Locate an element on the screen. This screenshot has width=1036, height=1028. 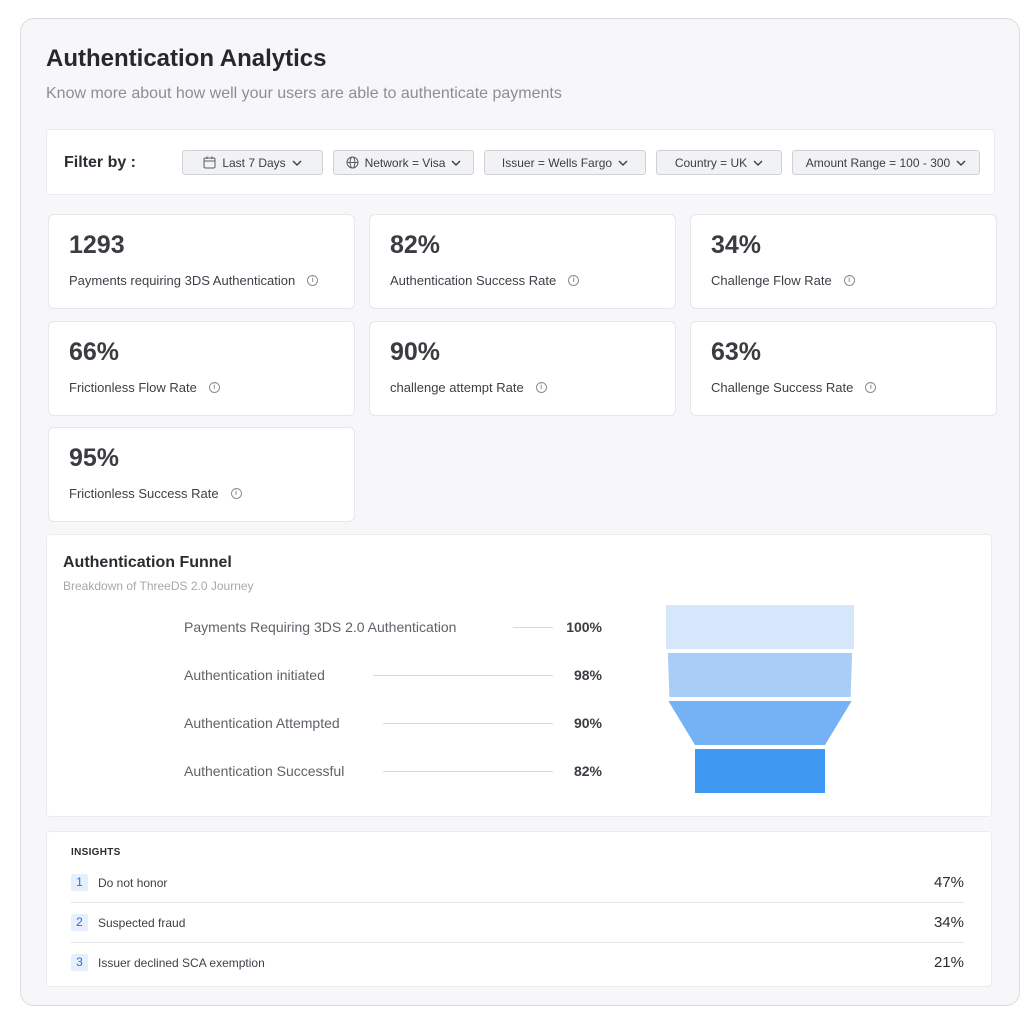
calendar-icon is located at coordinates (209, 162).